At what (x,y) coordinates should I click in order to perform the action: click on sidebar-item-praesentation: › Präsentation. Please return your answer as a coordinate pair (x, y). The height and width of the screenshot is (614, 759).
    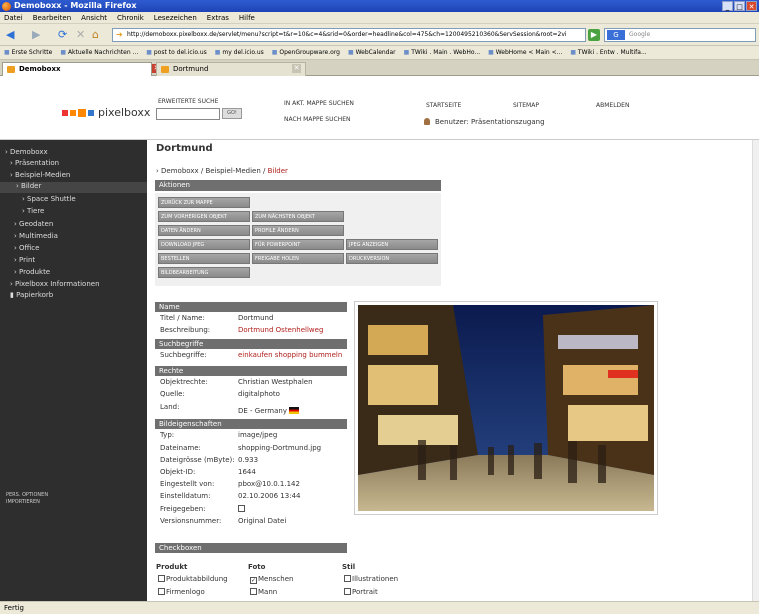
    Looking at the image, I should click on (34, 163).